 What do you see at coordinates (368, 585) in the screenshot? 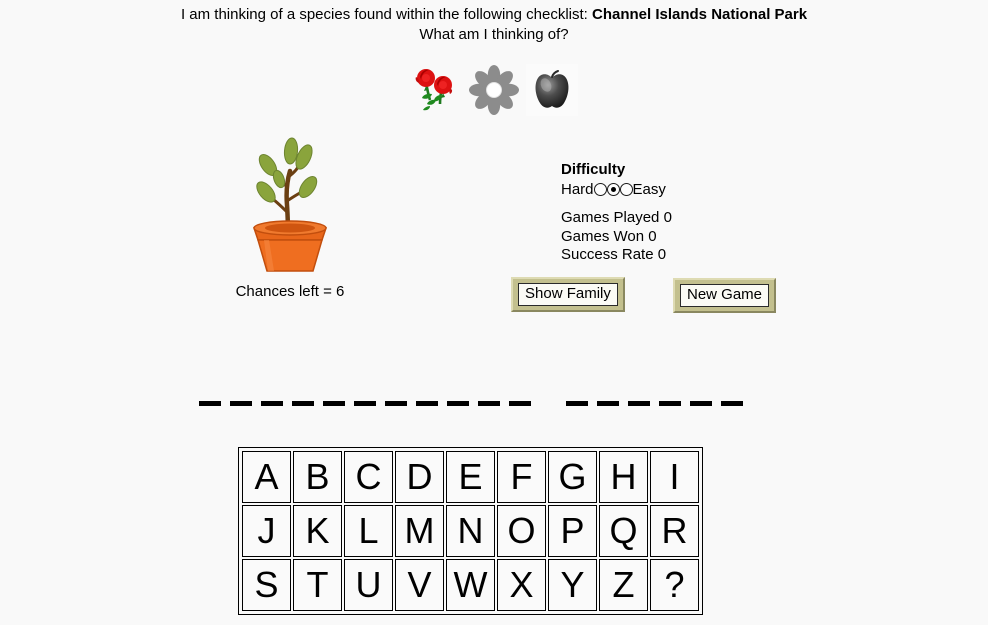
I see `alphabet-key-u: U` at bounding box center [368, 585].